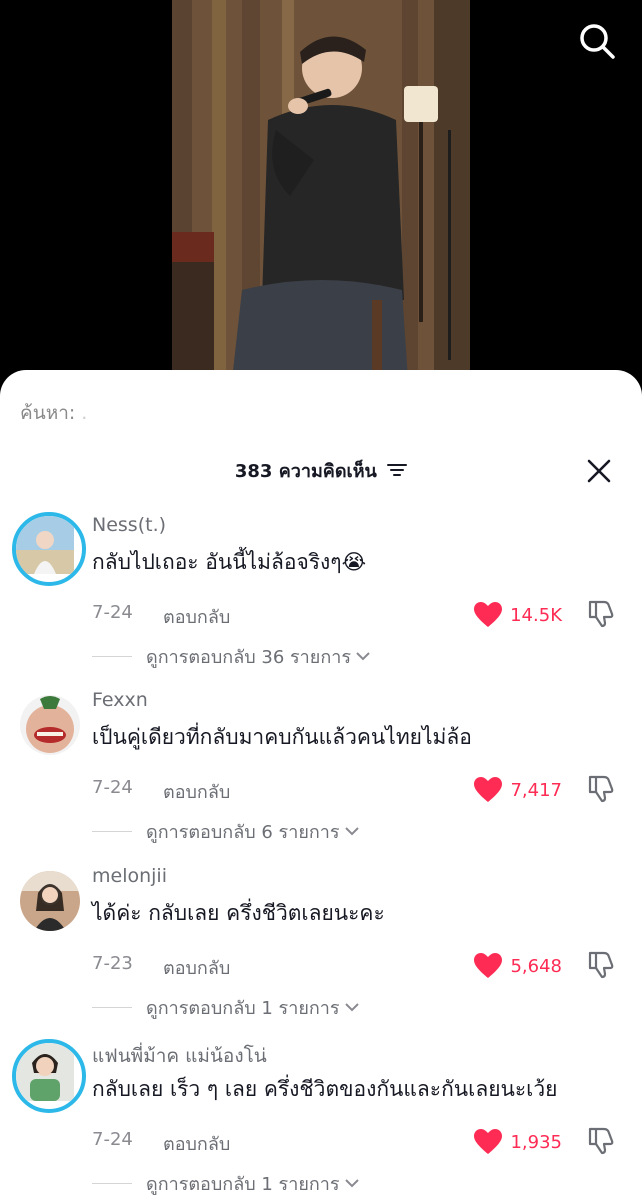 The image size is (642, 1200). I want to click on search-icon, so click(597, 41).